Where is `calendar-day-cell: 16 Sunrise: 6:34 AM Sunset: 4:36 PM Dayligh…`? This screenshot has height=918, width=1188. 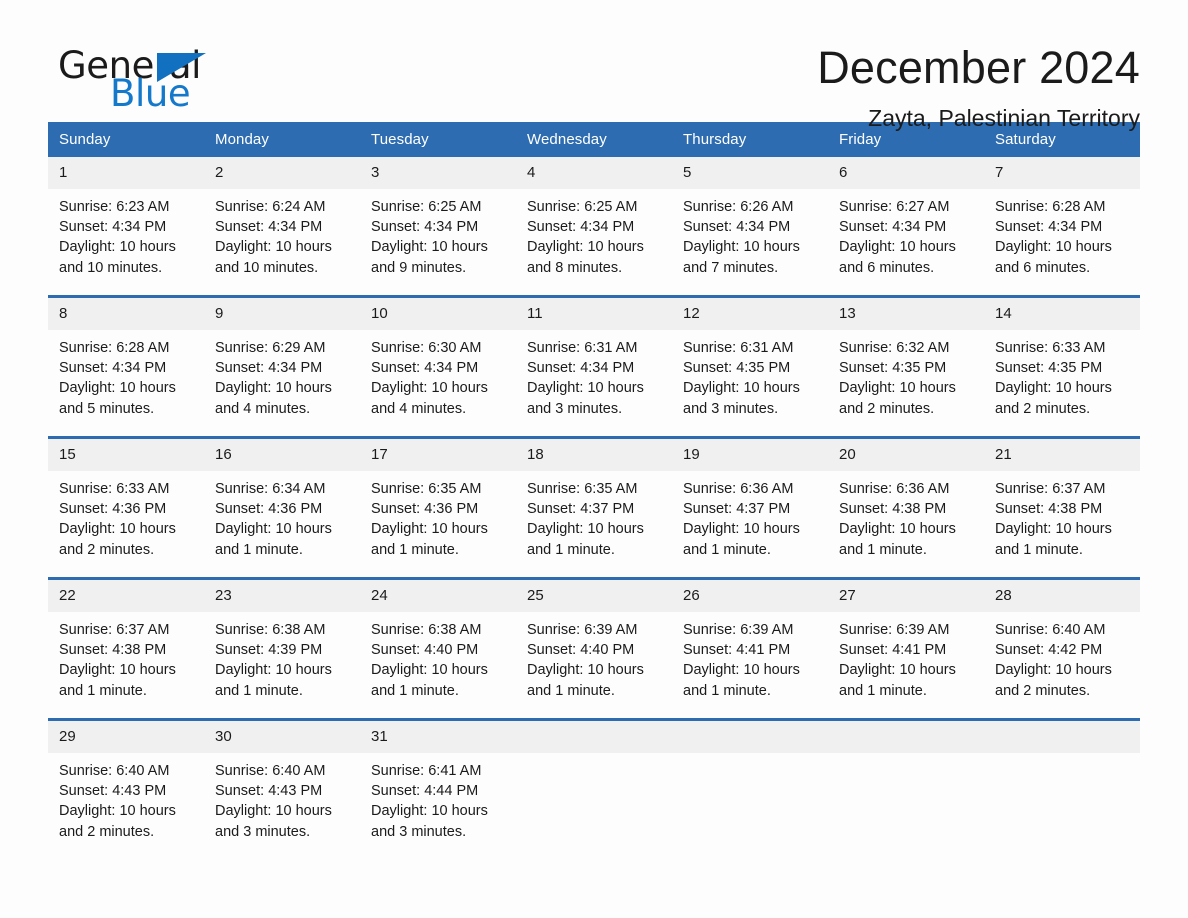 calendar-day-cell: 16 Sunrise: 6:34 AM Sunset: 4:36 PM Dayligh… is located at coordinates (282, 500).